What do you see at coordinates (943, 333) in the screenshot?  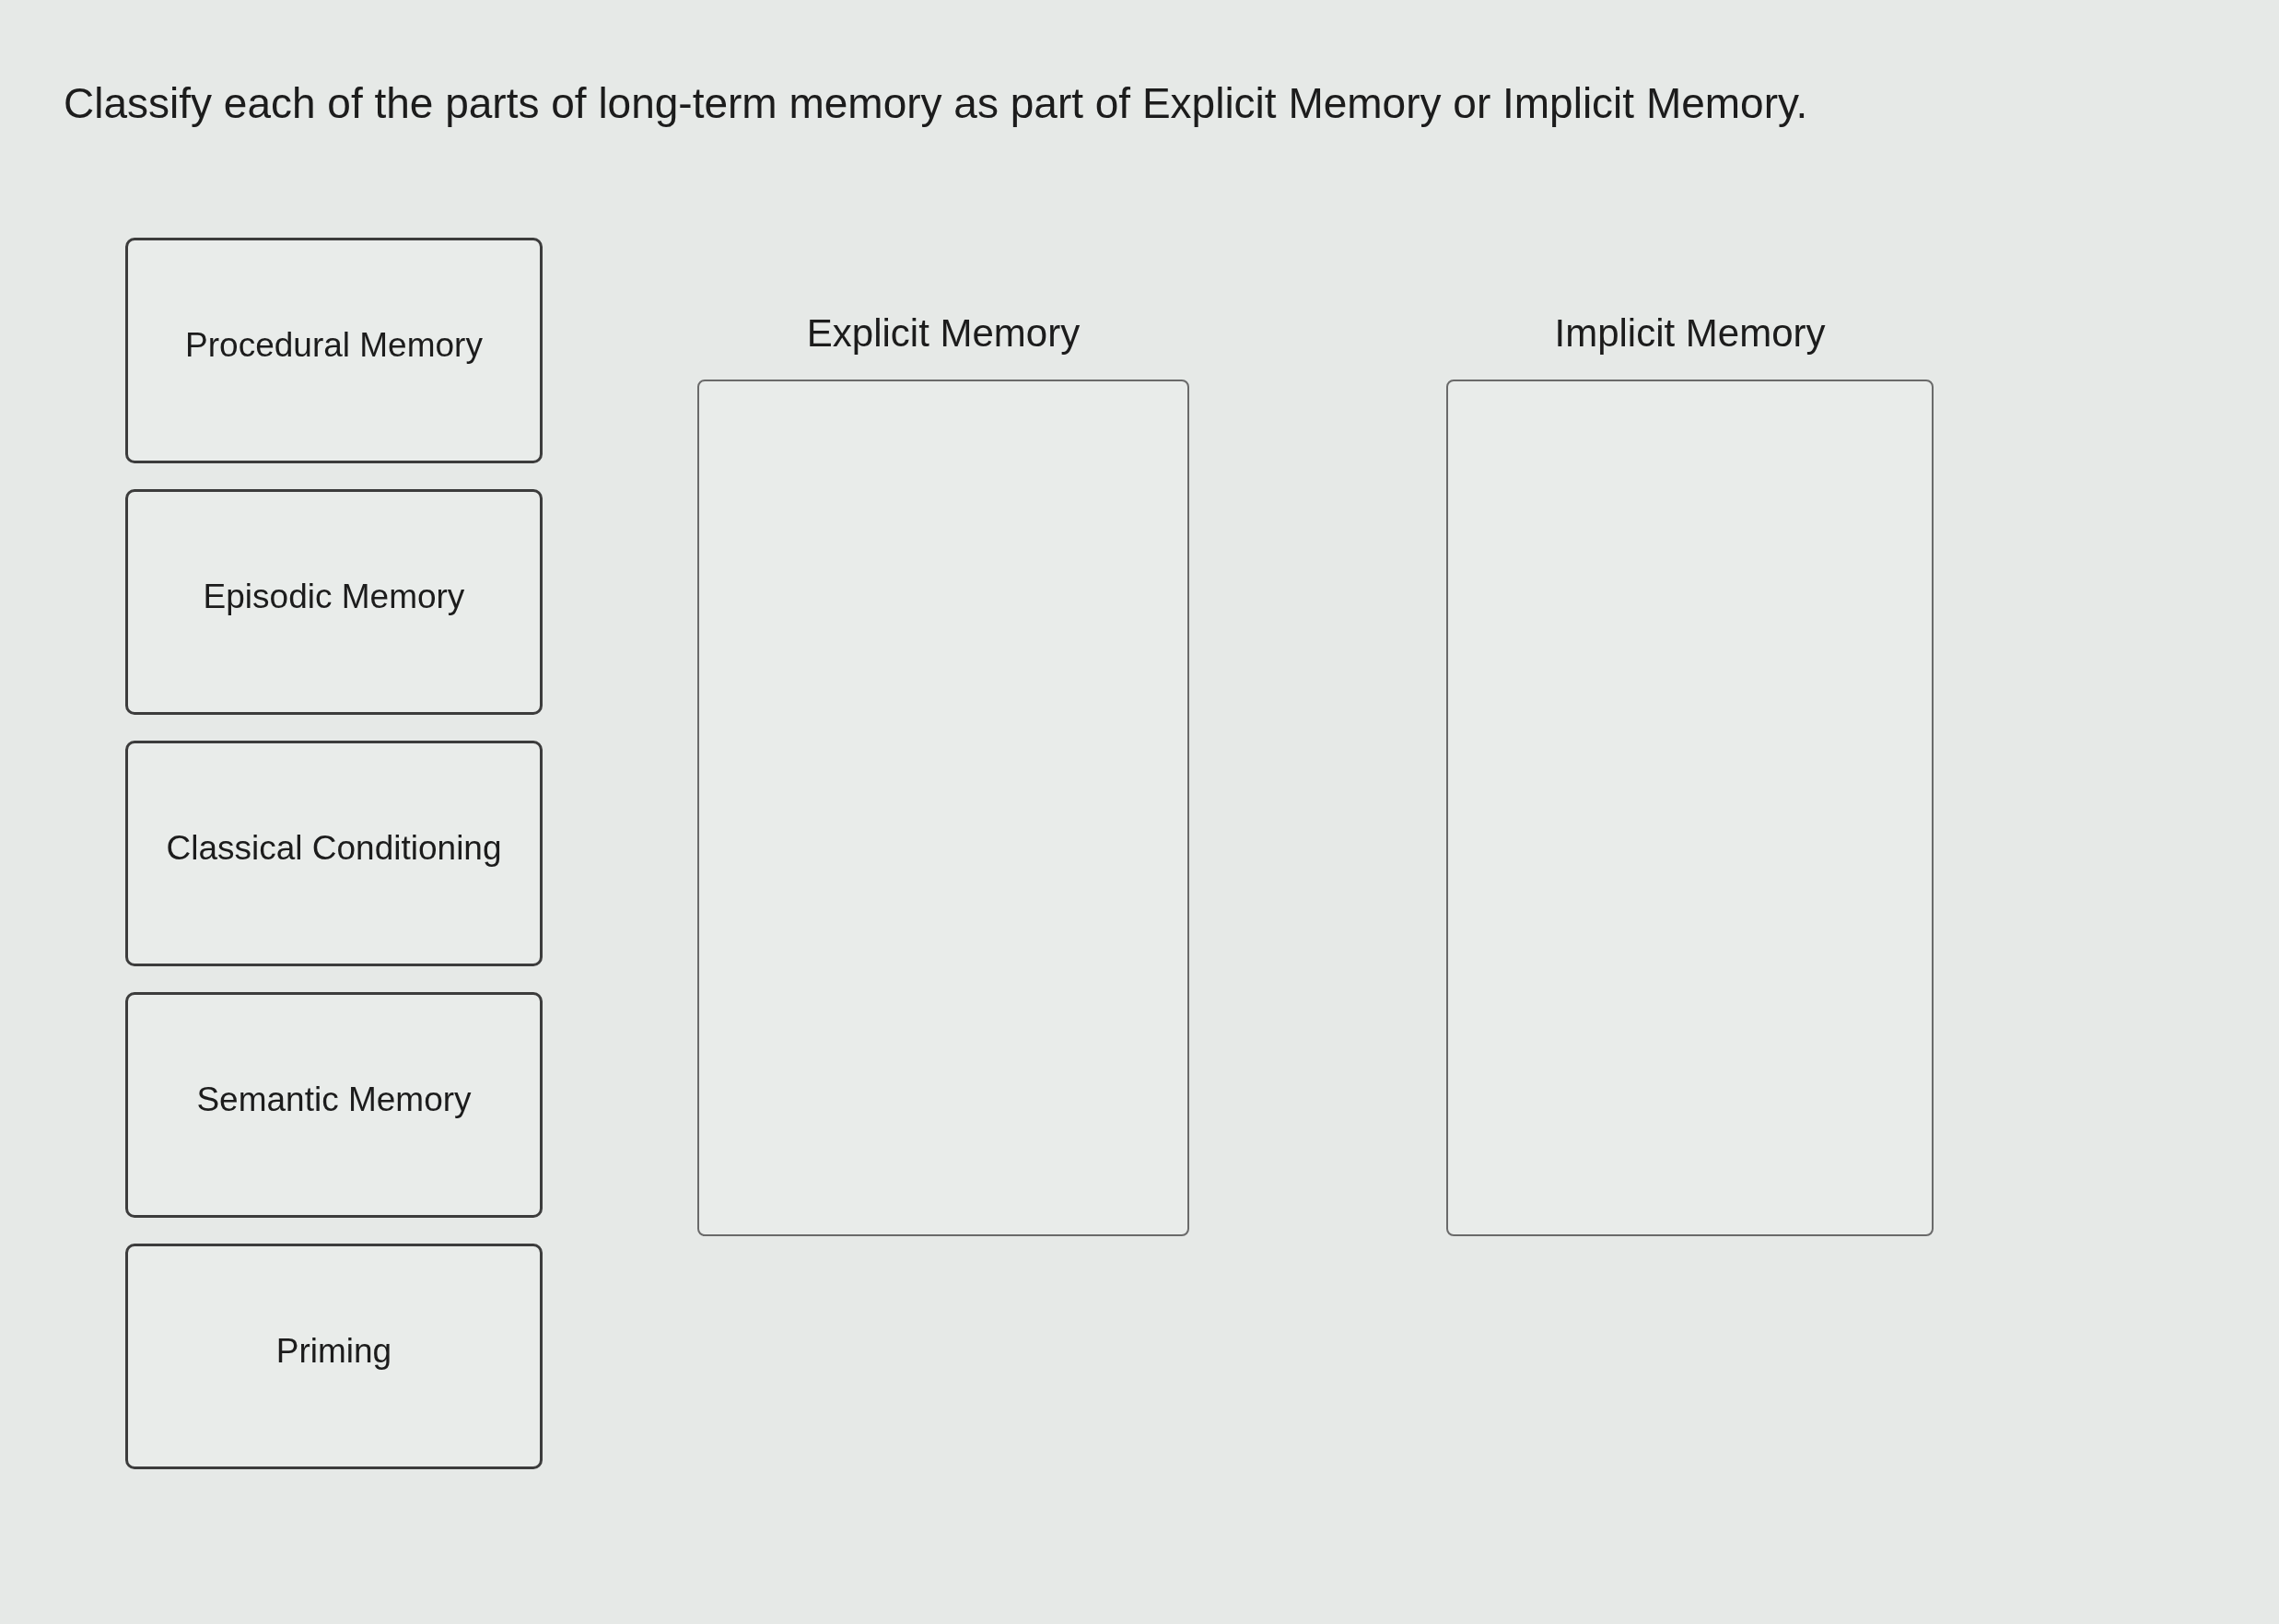 I see `column-heading: Explicit Memory` at bounding box center [943, 333].